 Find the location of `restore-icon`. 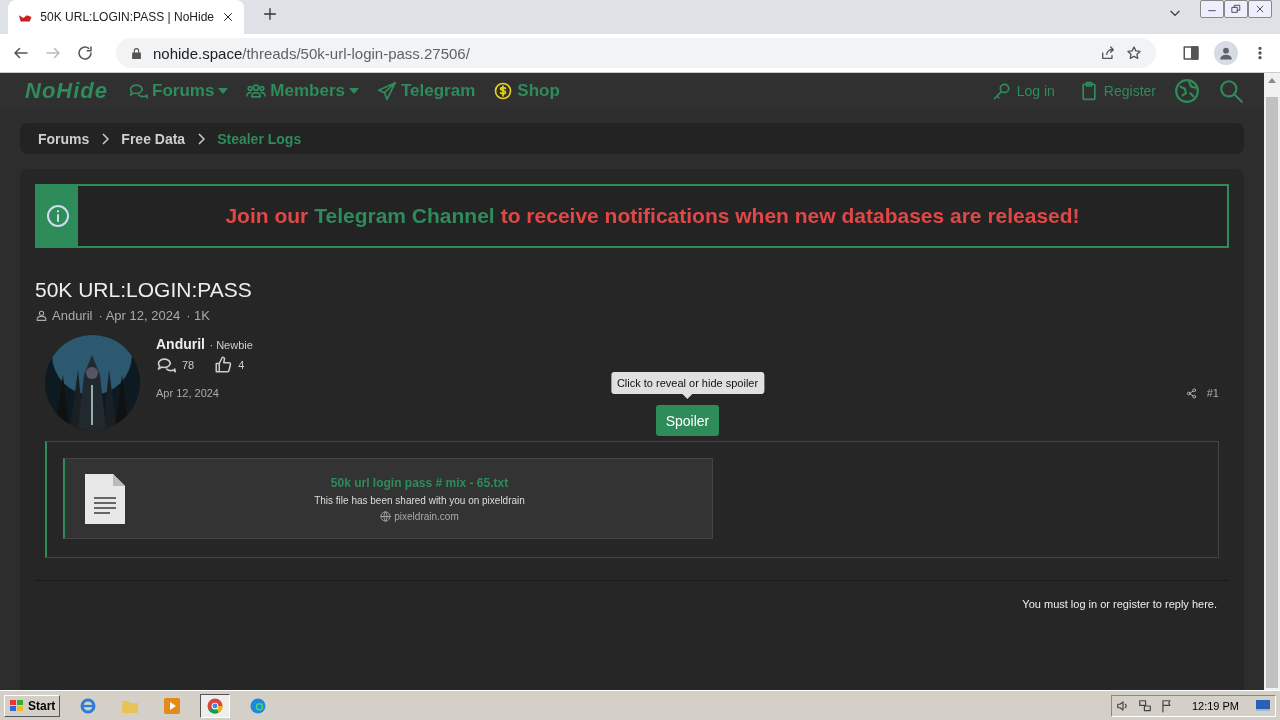

restore-icon is located at coordinates (1236, 9).